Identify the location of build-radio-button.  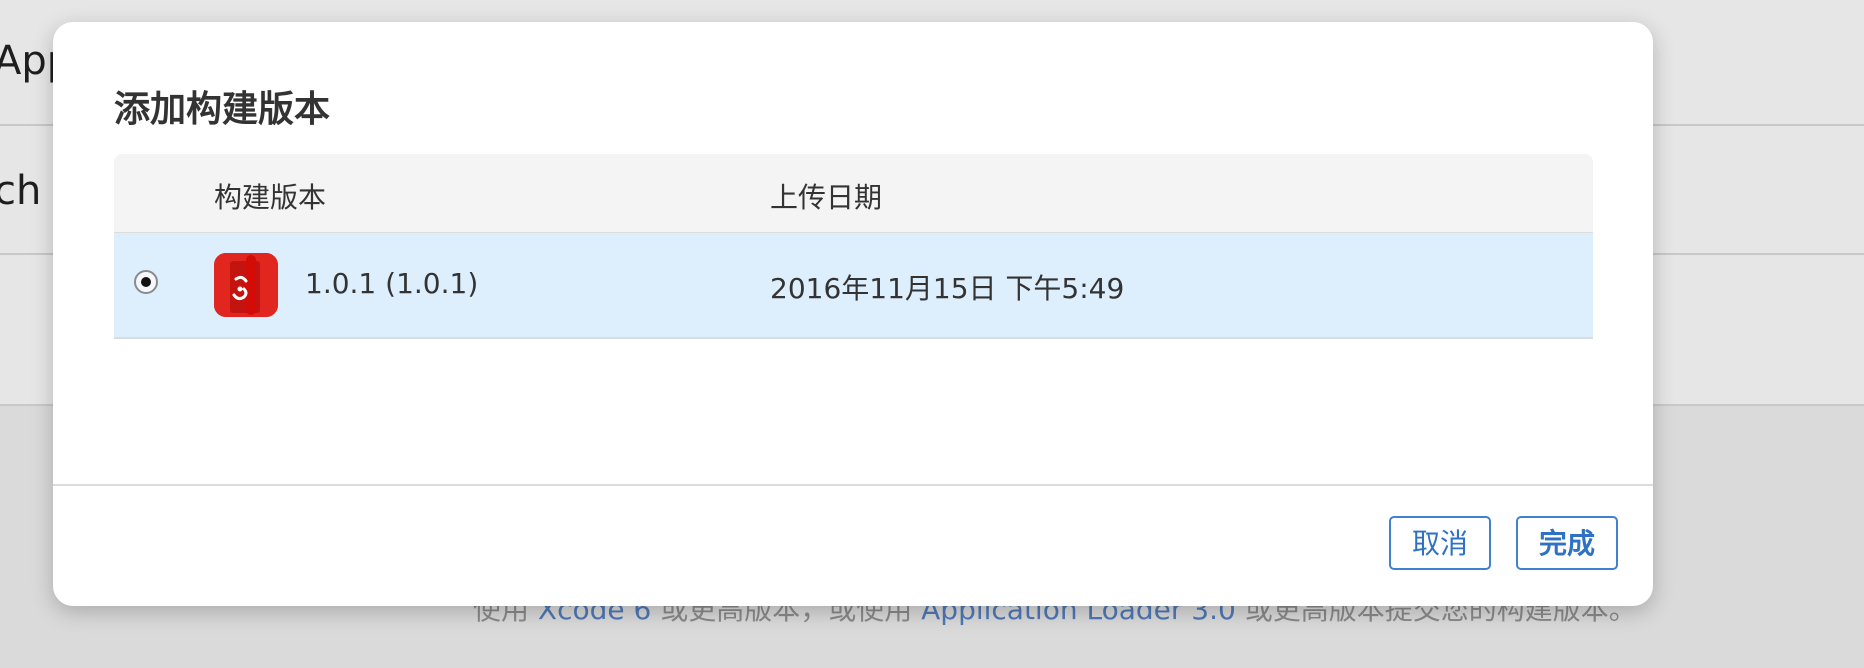
(146, 282).